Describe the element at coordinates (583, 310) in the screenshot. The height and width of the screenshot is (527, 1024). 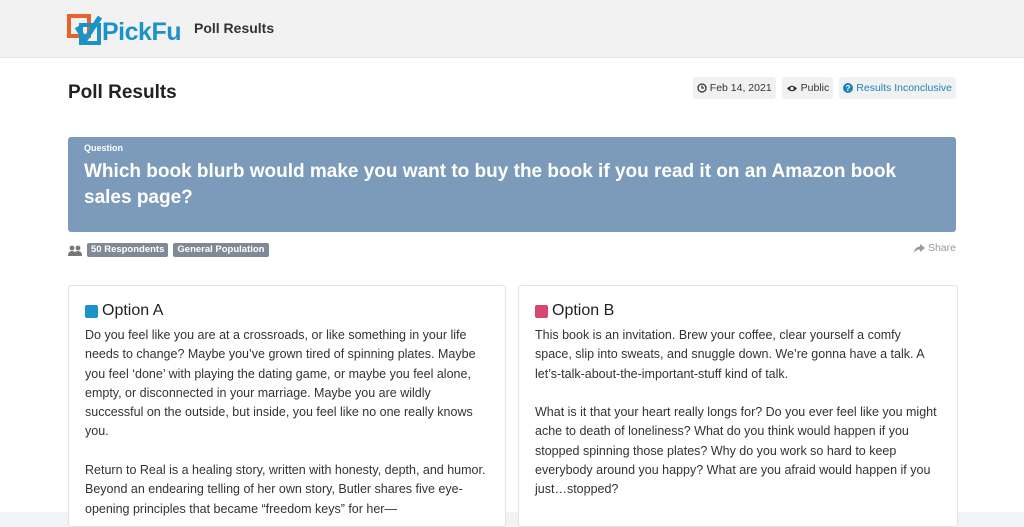
I see `option-b-label: Option B` at that location.